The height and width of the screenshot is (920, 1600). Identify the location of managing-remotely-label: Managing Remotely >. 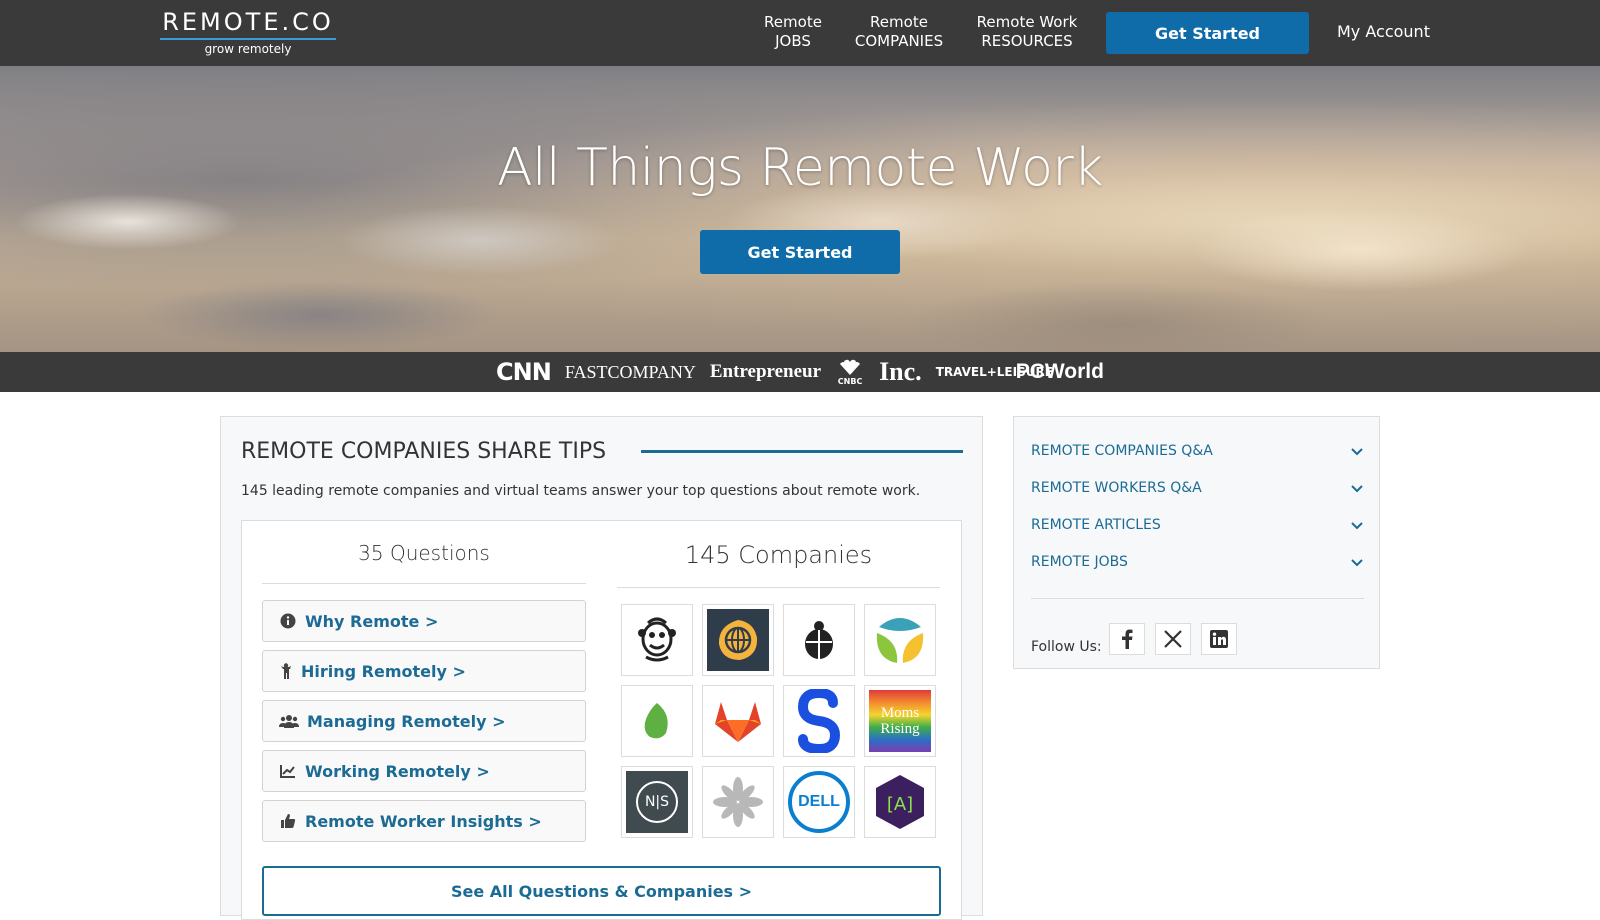
(406, 721).